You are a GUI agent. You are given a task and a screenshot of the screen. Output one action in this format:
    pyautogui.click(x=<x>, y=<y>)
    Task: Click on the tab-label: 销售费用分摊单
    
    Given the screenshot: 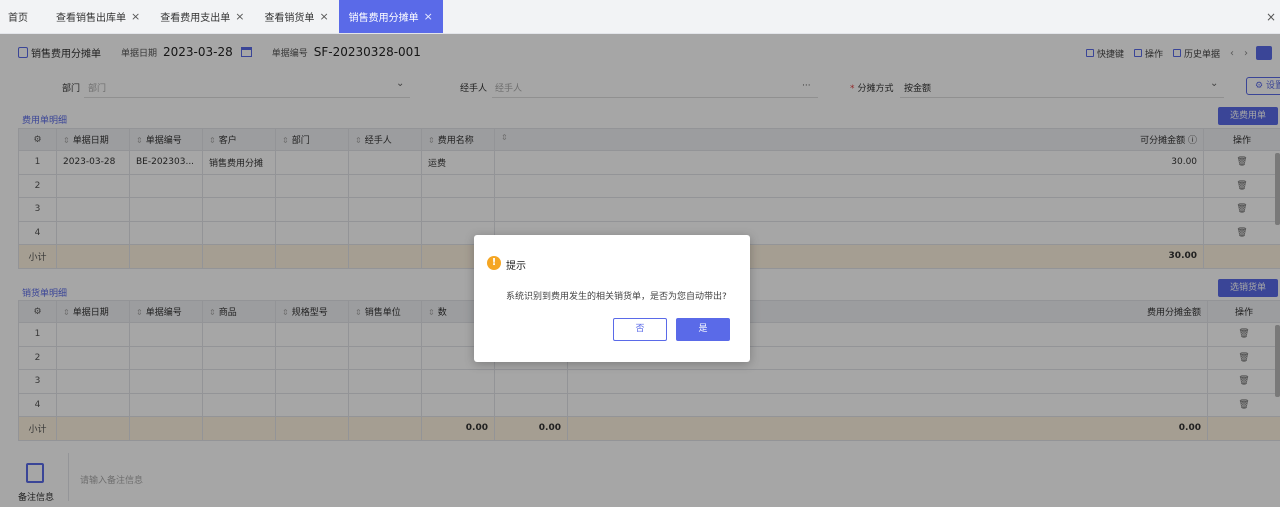 What is the action you would take?
    pyautogui.click(x=383, y=18)
    